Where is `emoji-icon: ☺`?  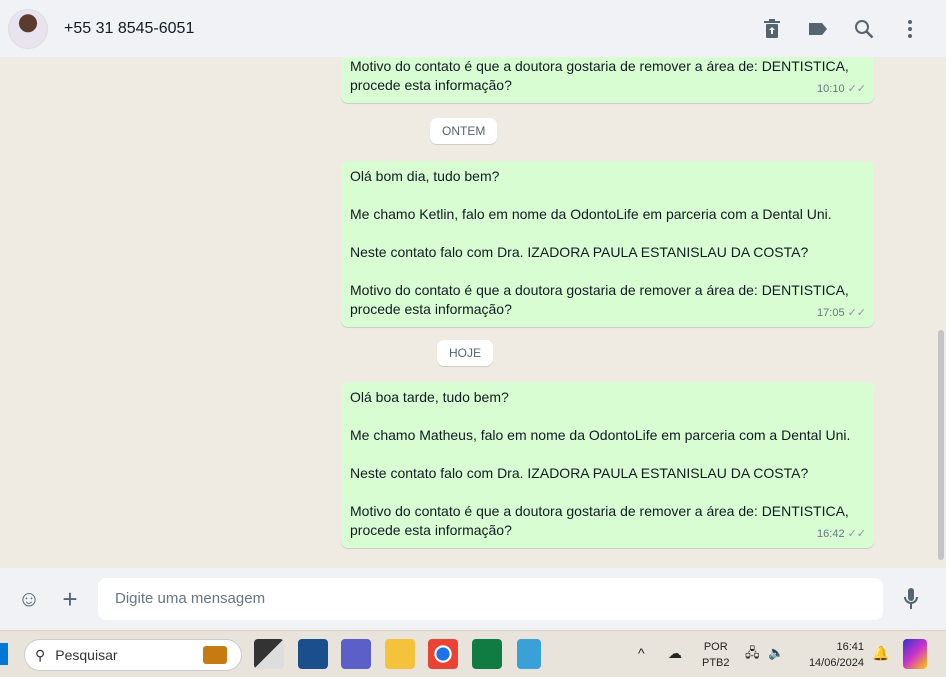 emoji-icon: ☺ is located at coordinates (29, 599).